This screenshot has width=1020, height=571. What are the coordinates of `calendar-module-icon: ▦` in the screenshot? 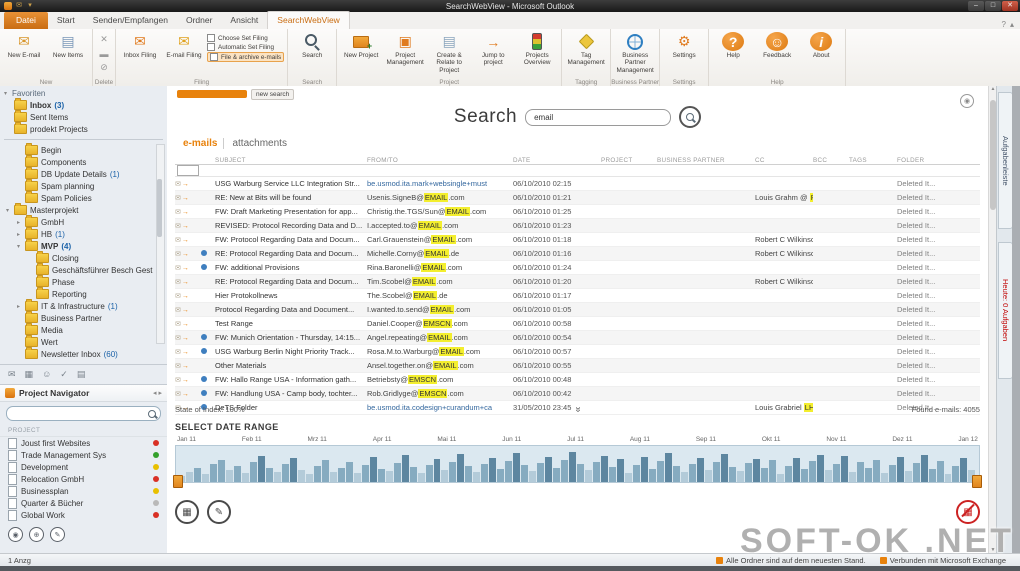 It's located at (29, 374).